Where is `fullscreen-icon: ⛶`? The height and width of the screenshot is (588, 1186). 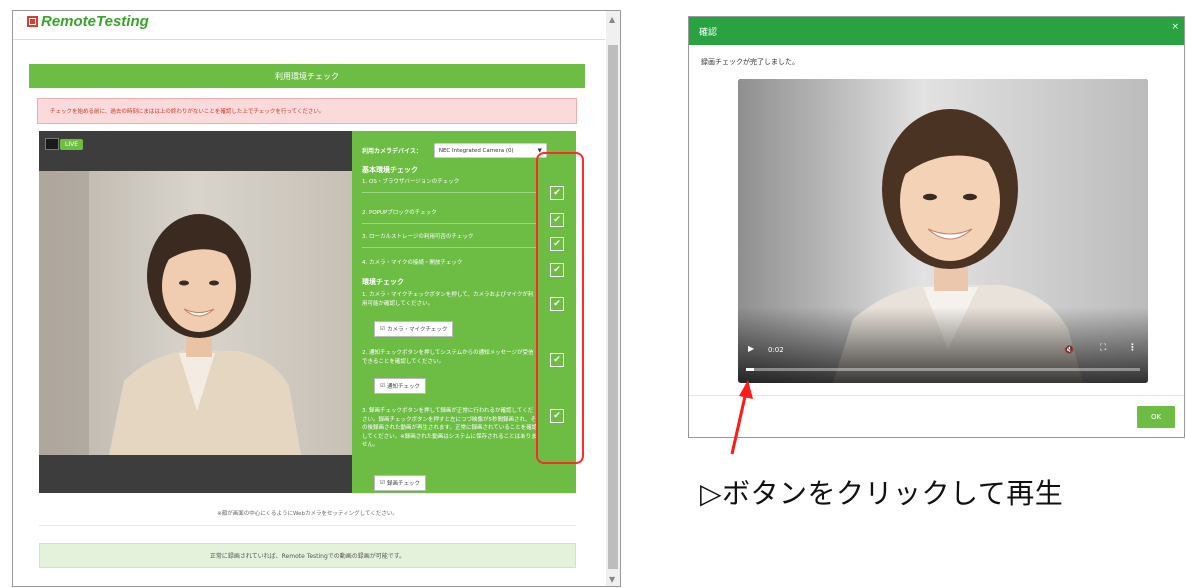
fullscreen-icon: ⛶ is located at coordinates (1103, 348).